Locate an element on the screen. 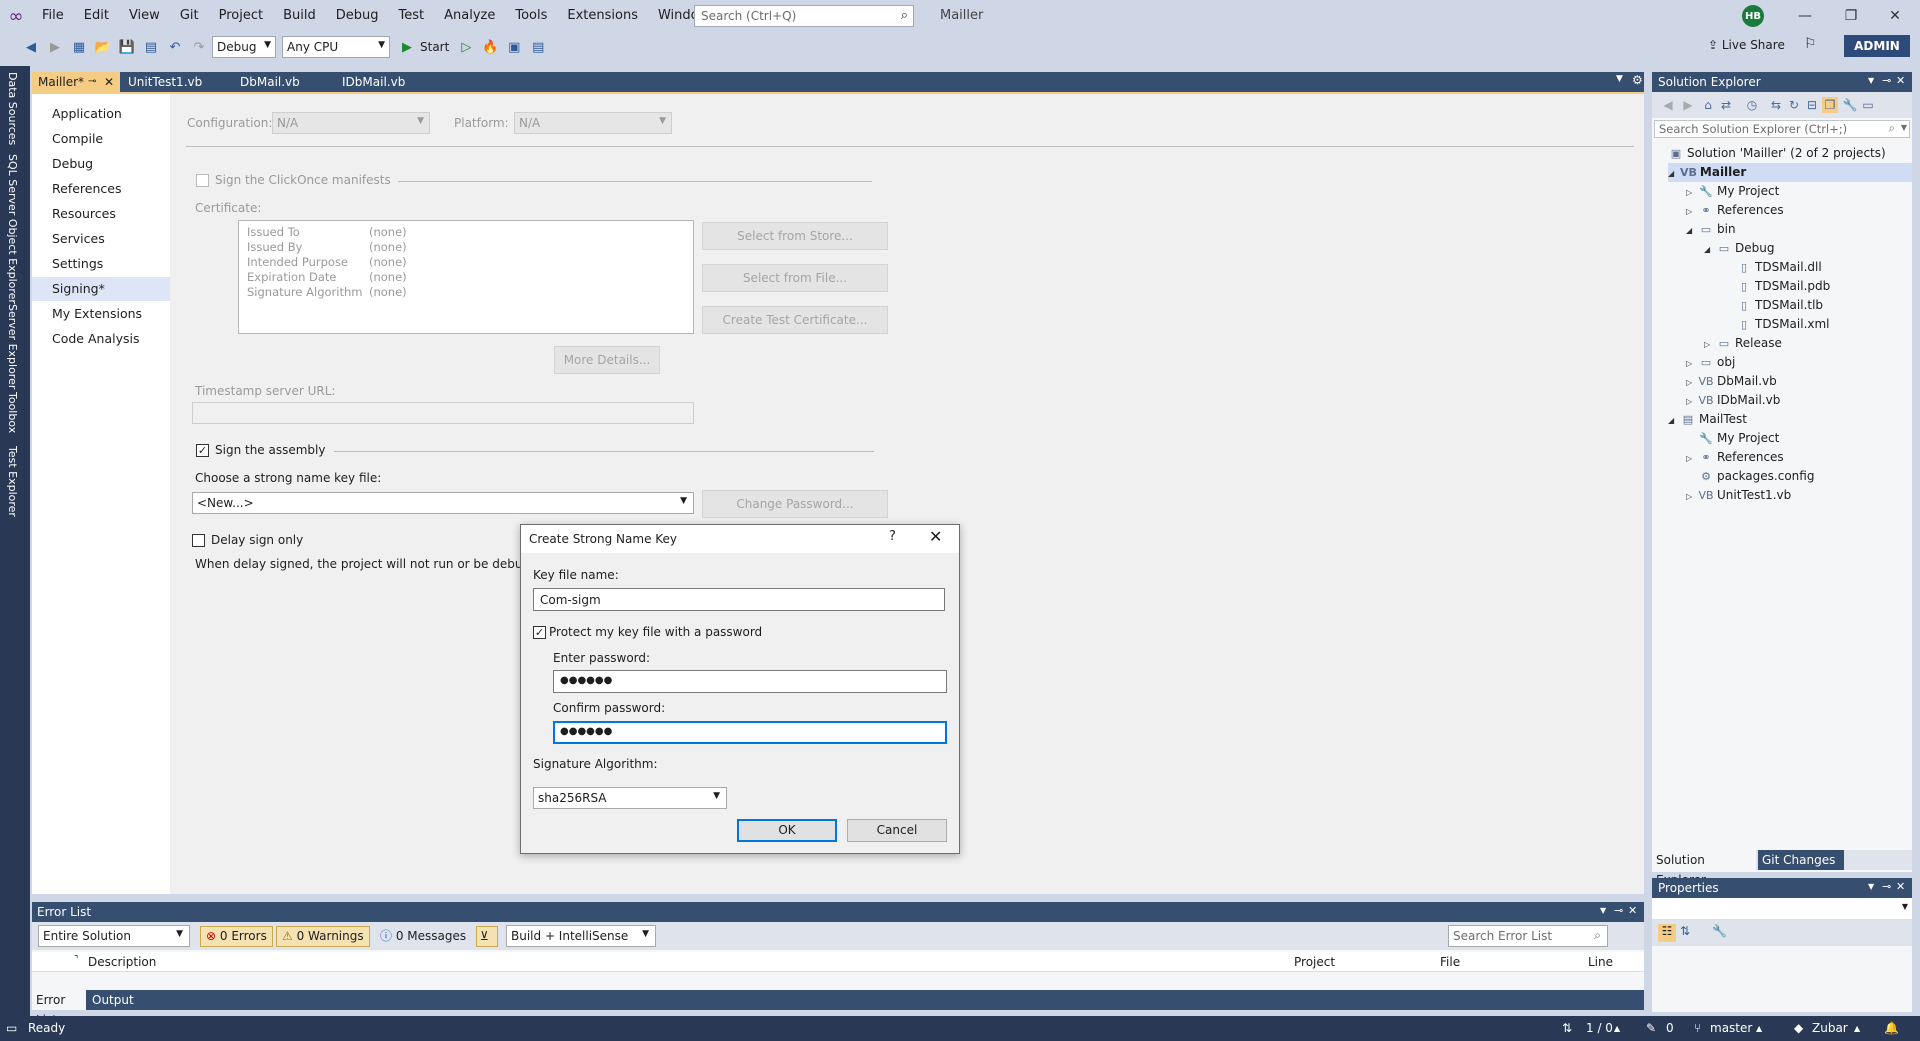 The height and width of the screenshot is (1041, 1920). confirm-password-input: ●●●●●● is located at coordinates (750, 732).